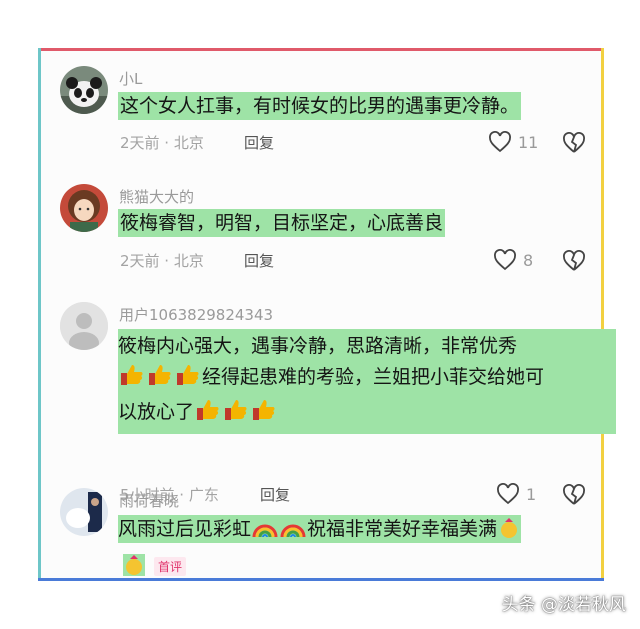 This screenshot has height=629, width=640. What do you see at coordinates (373, 377) in the screenshot?
I see `comment-text-segment: 经得起患难的考验，兰姐把小菲交给她可` at bounding box center [373, 377].